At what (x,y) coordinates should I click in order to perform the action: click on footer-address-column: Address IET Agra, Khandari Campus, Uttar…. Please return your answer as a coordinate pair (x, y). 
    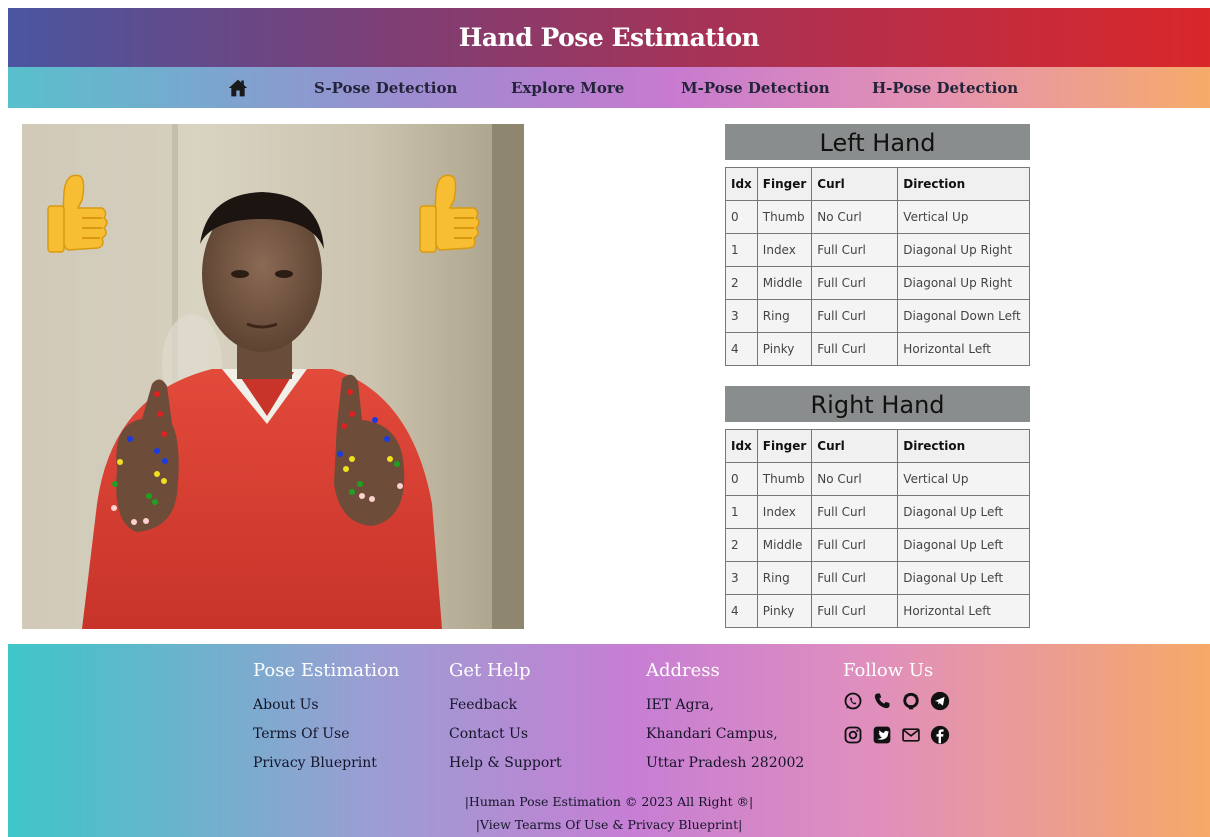
    Looking at the image, I should click on (725, 719).